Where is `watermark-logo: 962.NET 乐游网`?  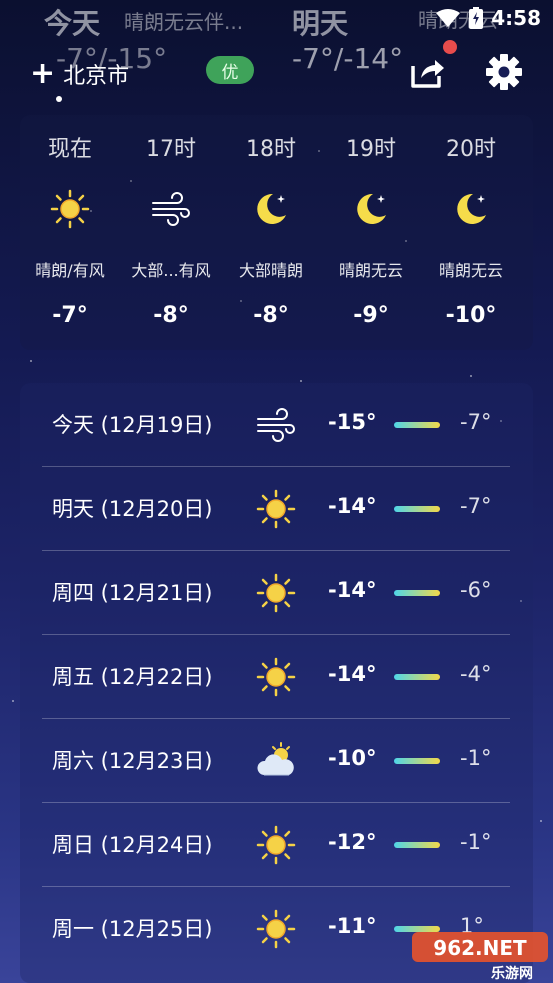 watermark-logo: 962.NET 乐游网 is located at coordinates (480, 956).